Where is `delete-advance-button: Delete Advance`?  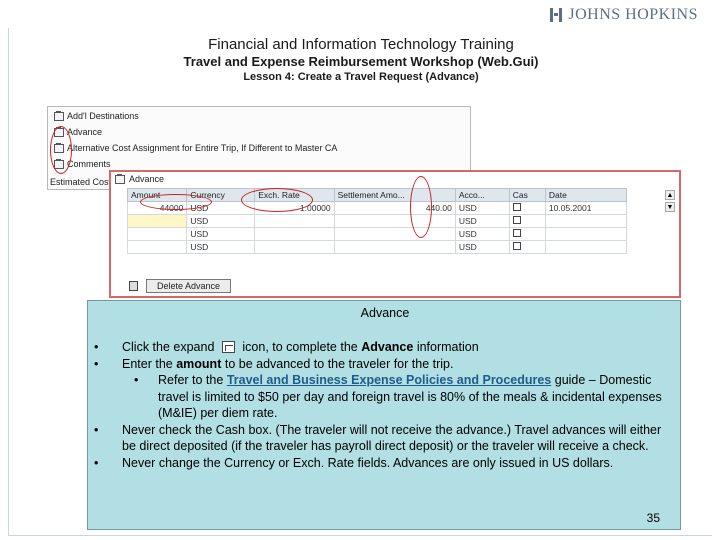 delete-advance-button: Delete Advance is located at coordinates (180, 286).